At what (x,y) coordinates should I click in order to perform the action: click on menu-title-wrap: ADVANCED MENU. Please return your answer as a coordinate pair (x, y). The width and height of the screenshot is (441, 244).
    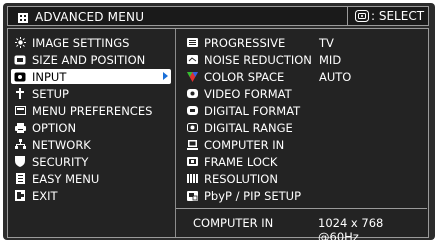
    Looking at the image, I should click on (81, 17).